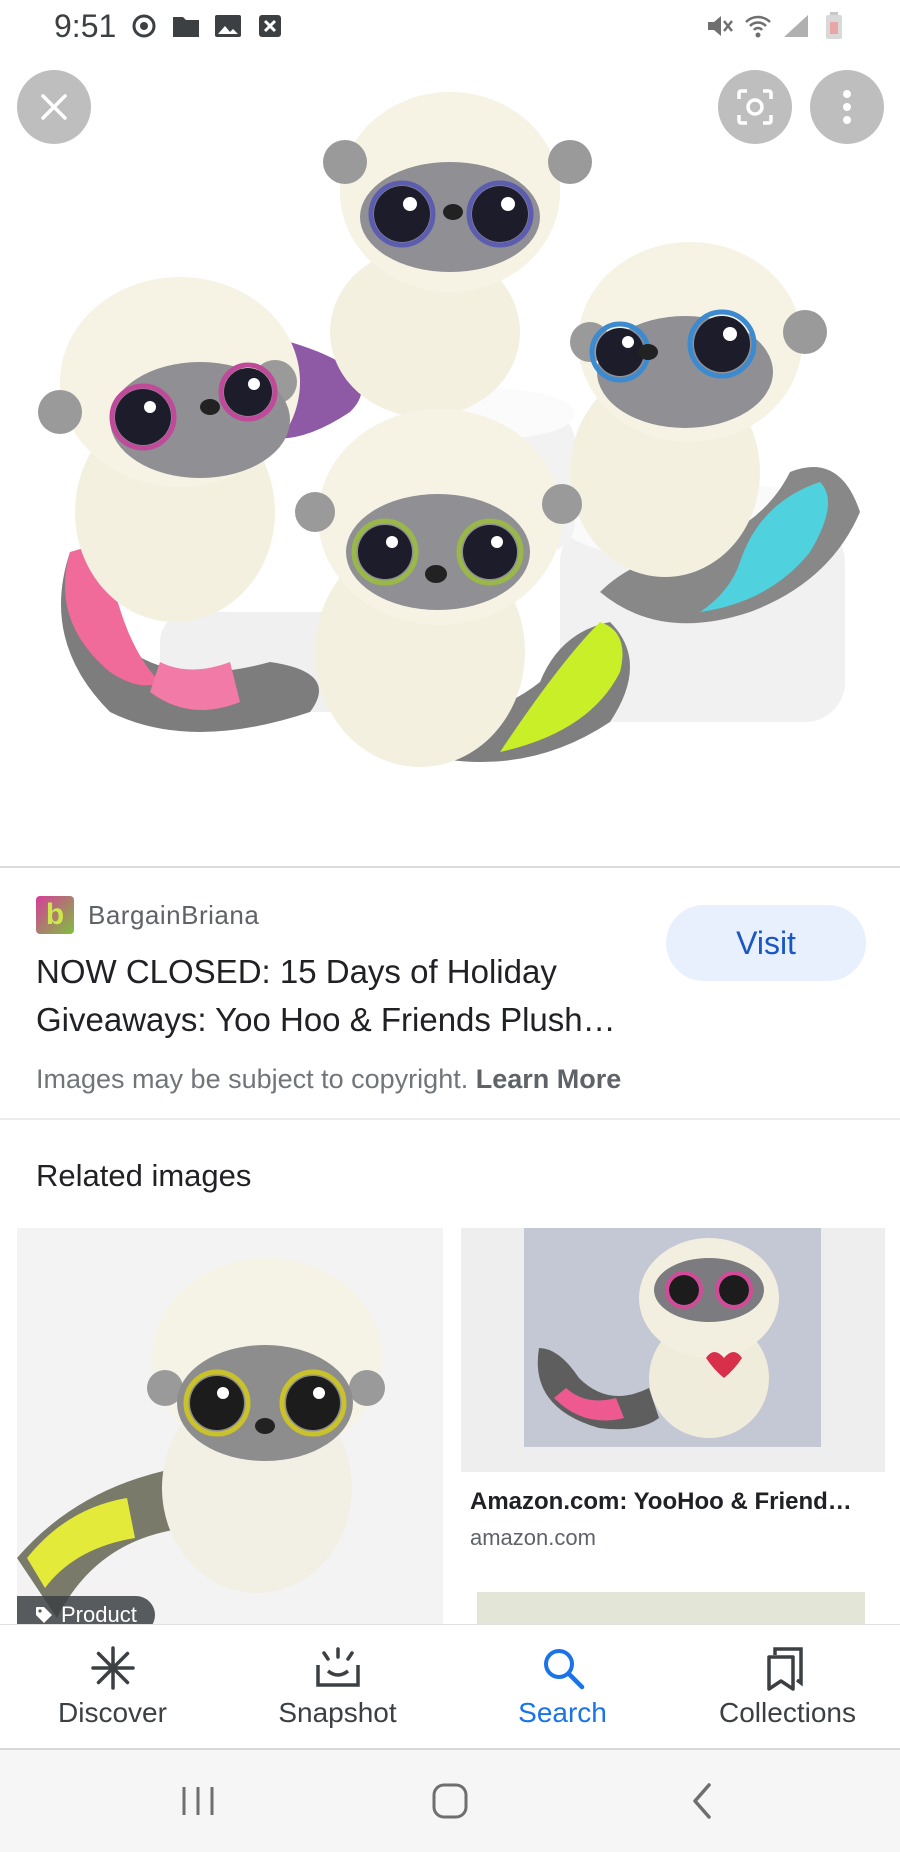  What do you see at coordinates (207, 26) in the screenshot?
I see `status-left-icons` at bounding box center [207, 26].